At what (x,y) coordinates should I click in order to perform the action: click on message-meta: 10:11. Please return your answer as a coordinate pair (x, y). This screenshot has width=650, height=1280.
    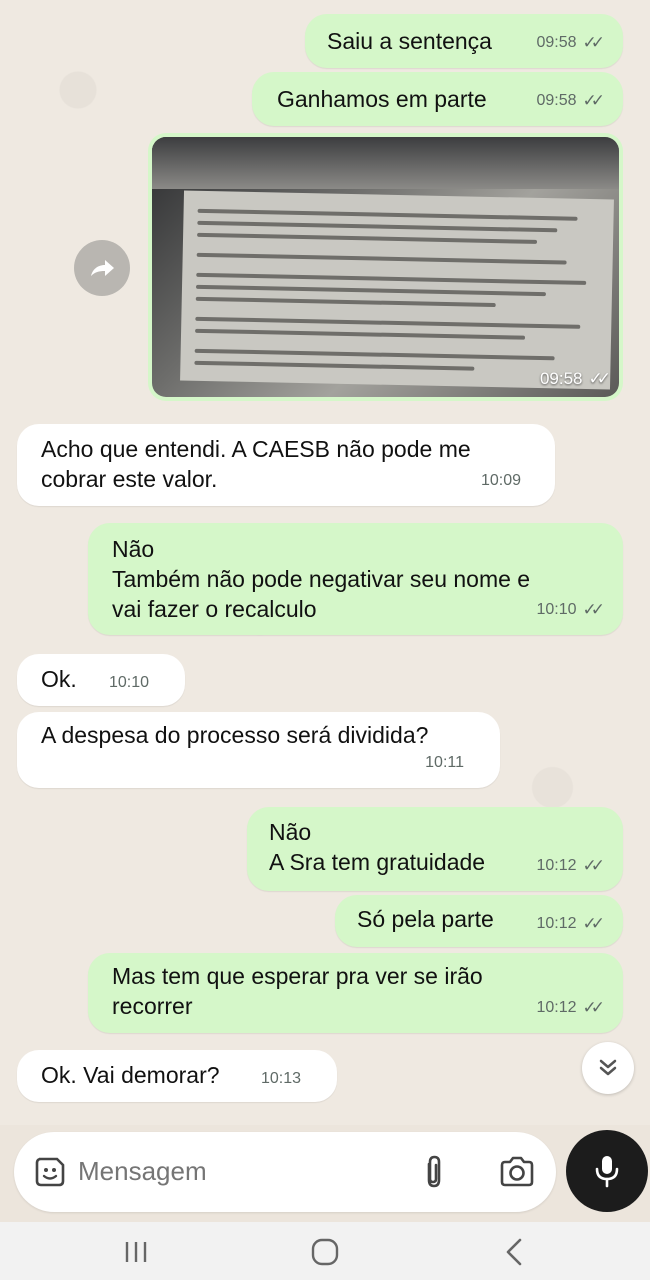
    Looking at the image, I should click on (444, 763).